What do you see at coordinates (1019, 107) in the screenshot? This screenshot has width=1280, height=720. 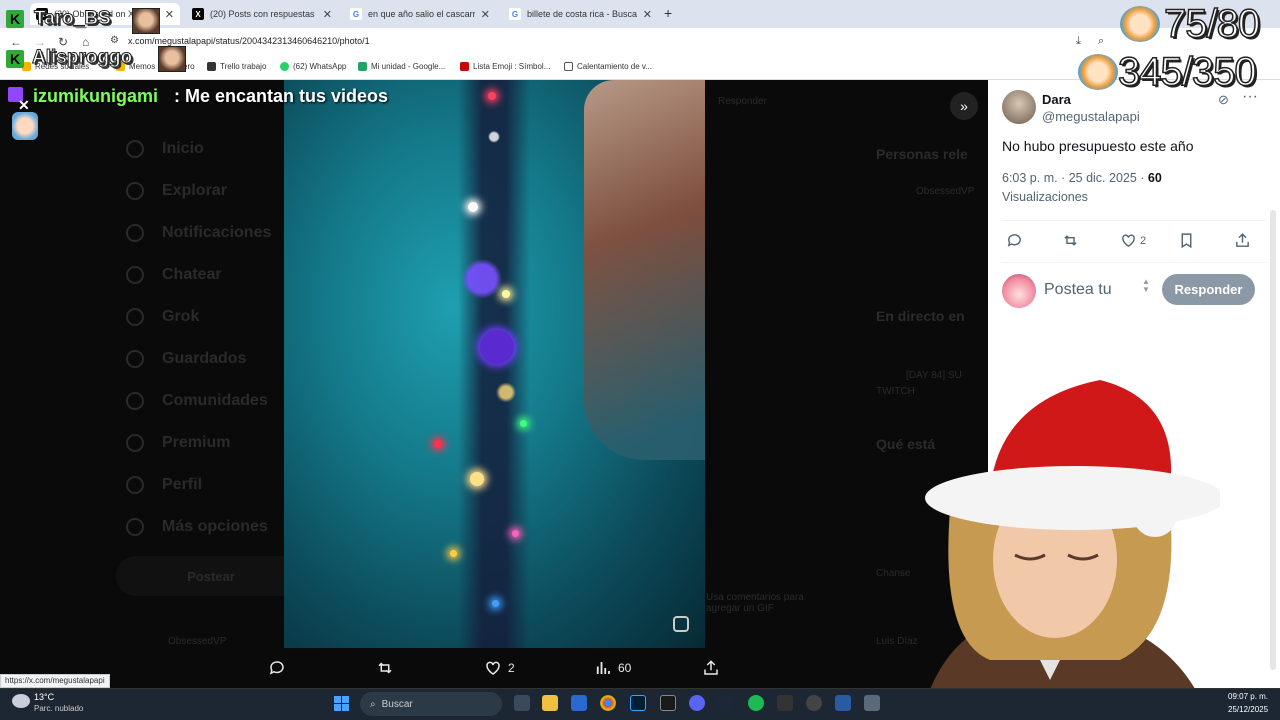 I see `author-avatar` at bounding box center [1019, 107].